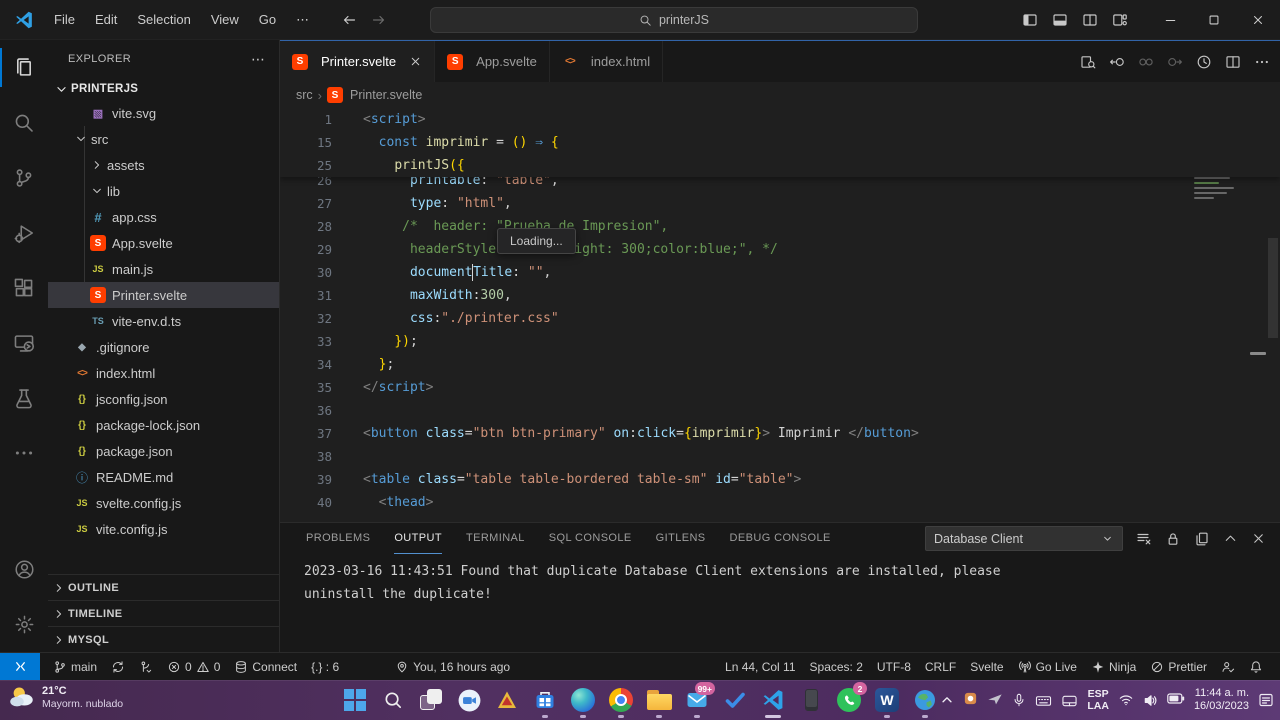 The image size is (1280, 720). I want to click on status-db-connect: Connect, so click(265, 667).